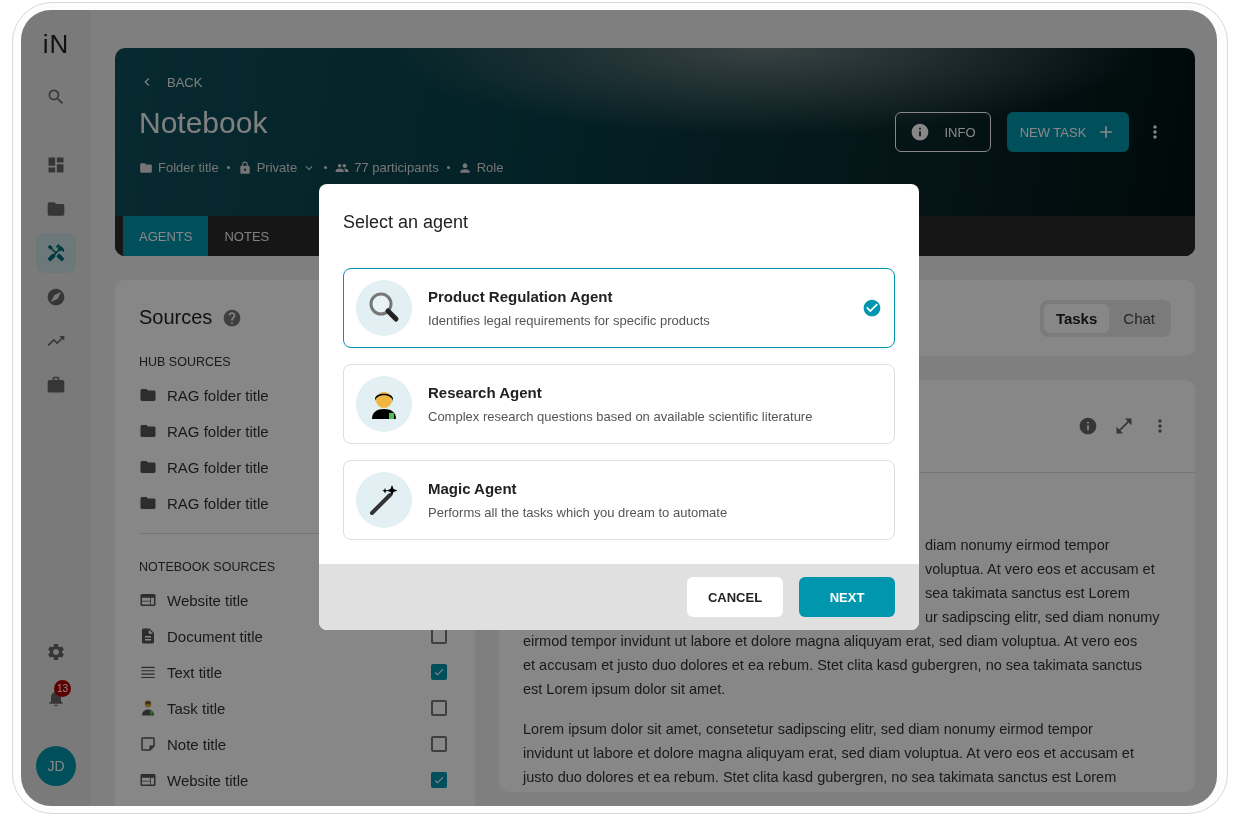 Image resolution: width=1240 pixels, height=840 pixels. What do you see at coordinates (148, 636) in the screenshot?
I see `document-icon` at bounding box center [148, 636].